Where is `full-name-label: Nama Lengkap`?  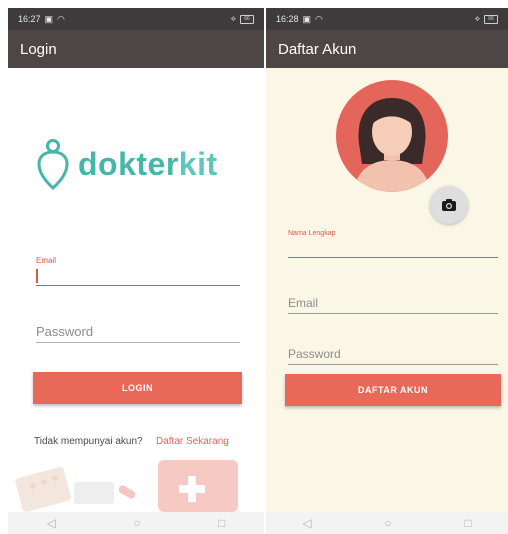 full-name-label: Nama Lengkap is located at coordinates (312, 233).